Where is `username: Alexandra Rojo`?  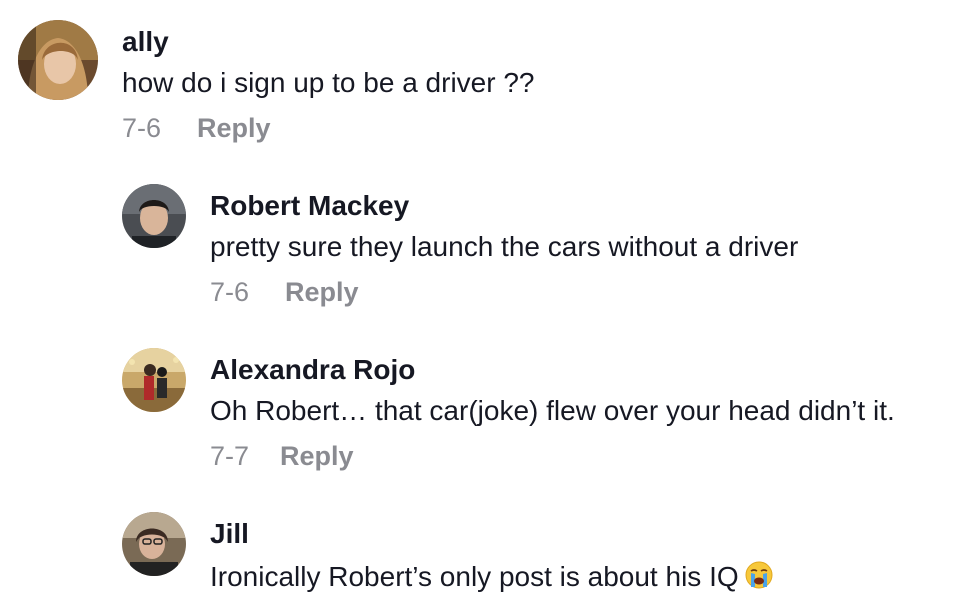 username: Alexandra Rojo is located at coordinates (312, 370).